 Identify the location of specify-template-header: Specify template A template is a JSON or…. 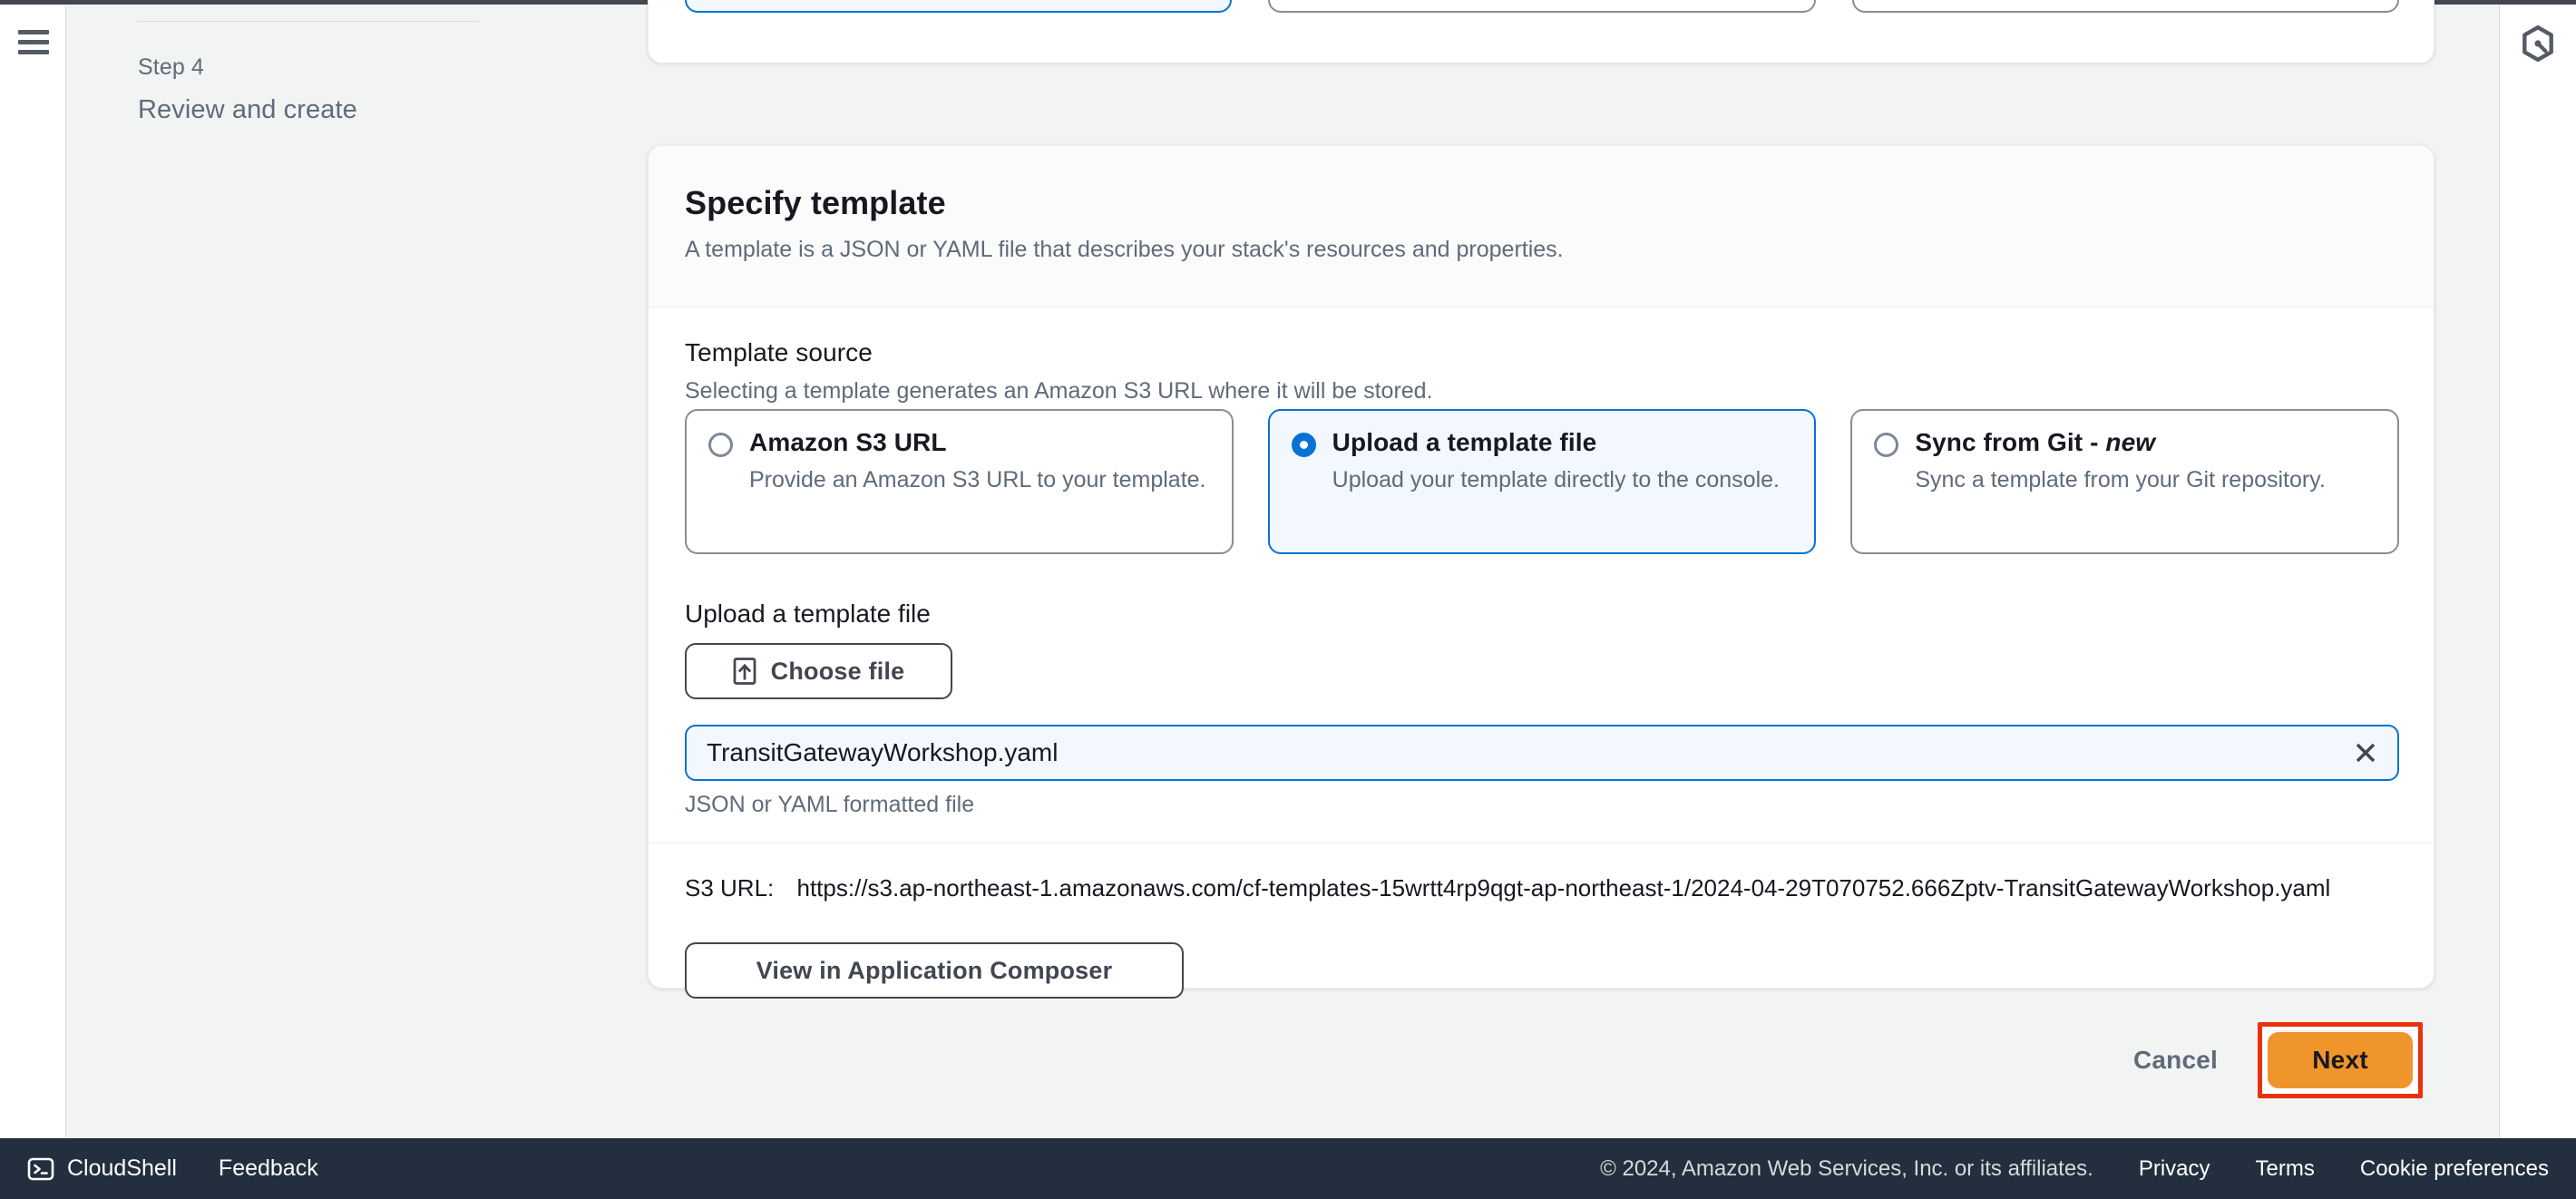
(1541, 226).